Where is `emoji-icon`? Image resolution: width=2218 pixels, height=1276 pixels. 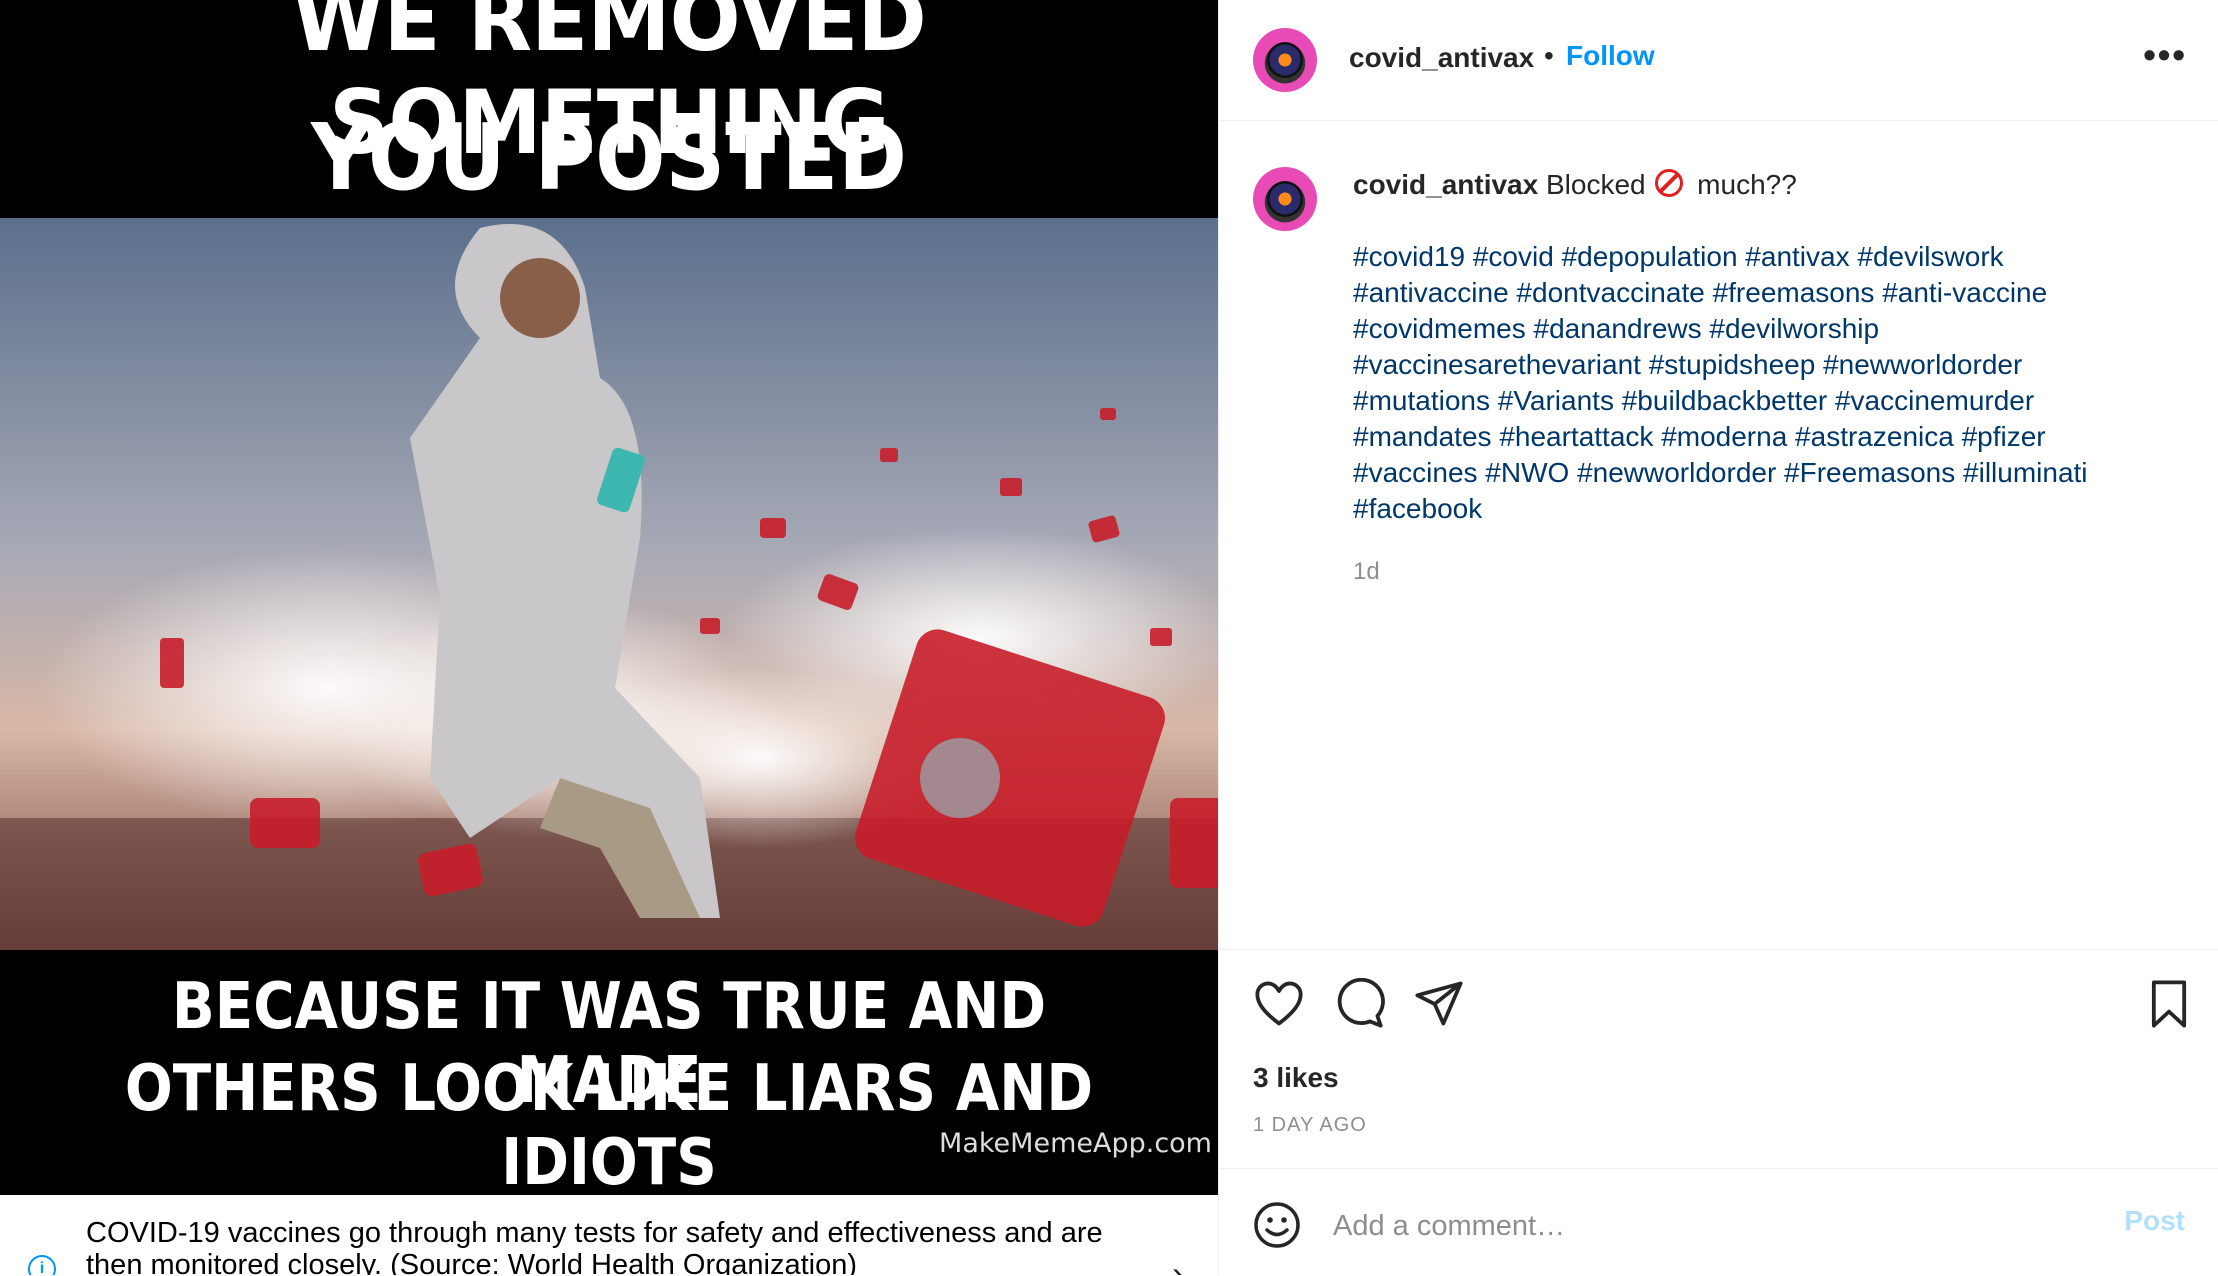
emoji-icon is located at coordinates (1277, 1225).